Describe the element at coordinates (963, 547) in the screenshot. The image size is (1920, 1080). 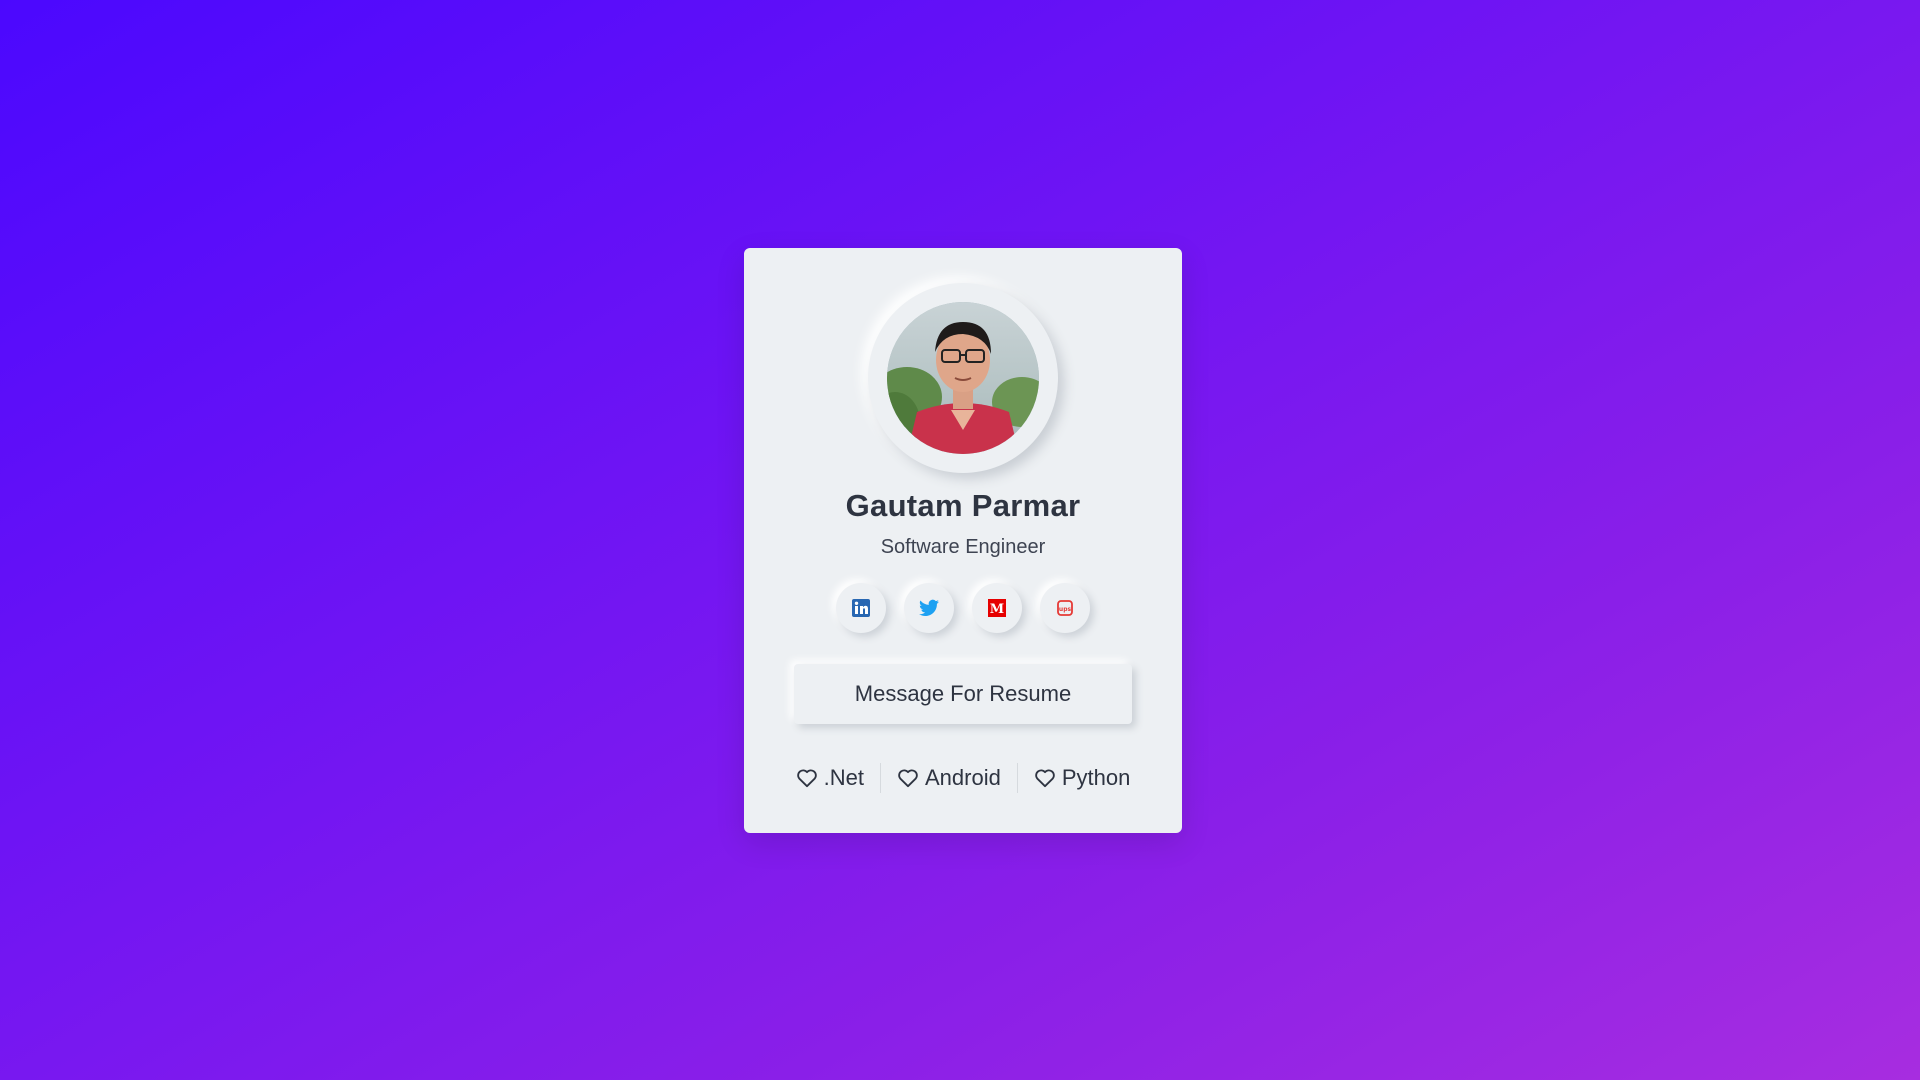
I see `profile-role: Software Engineer` at that location.